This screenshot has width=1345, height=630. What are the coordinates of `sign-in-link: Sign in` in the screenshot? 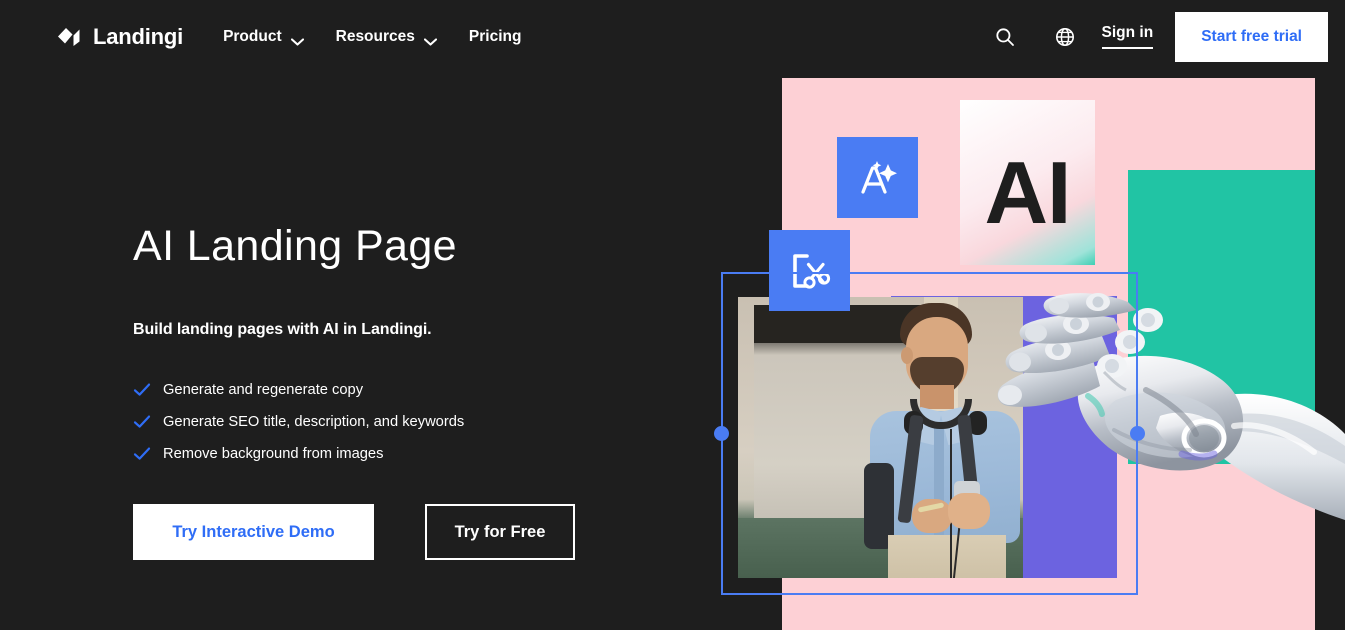 It's located at (1127, 36).